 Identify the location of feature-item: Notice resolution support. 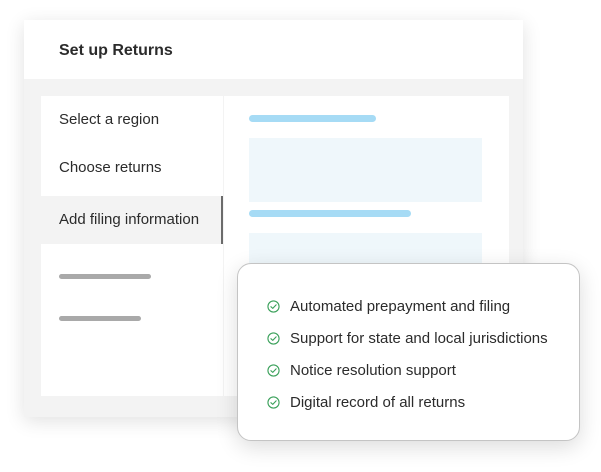
(361, 370).